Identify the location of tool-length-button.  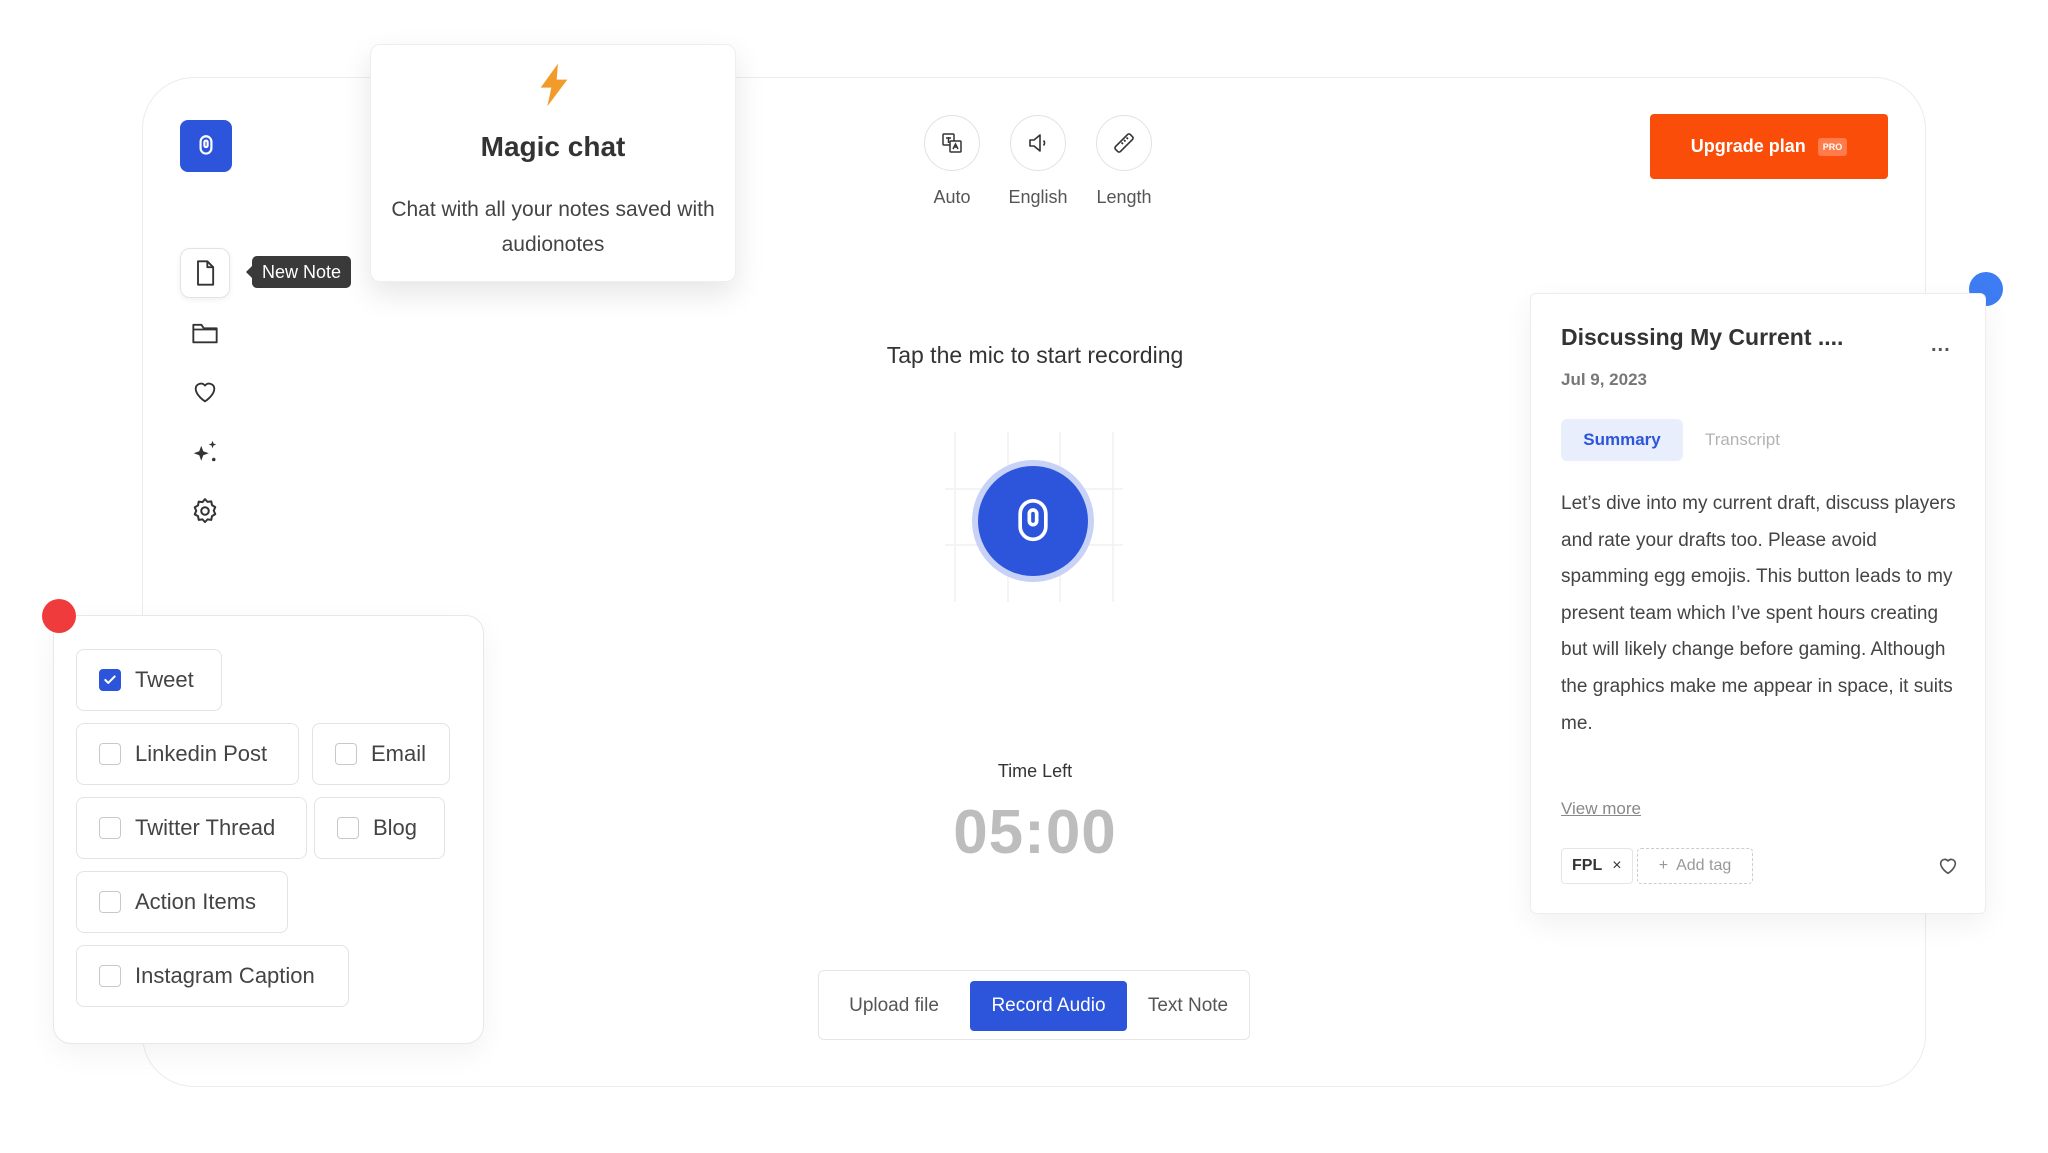
(1124, 143).